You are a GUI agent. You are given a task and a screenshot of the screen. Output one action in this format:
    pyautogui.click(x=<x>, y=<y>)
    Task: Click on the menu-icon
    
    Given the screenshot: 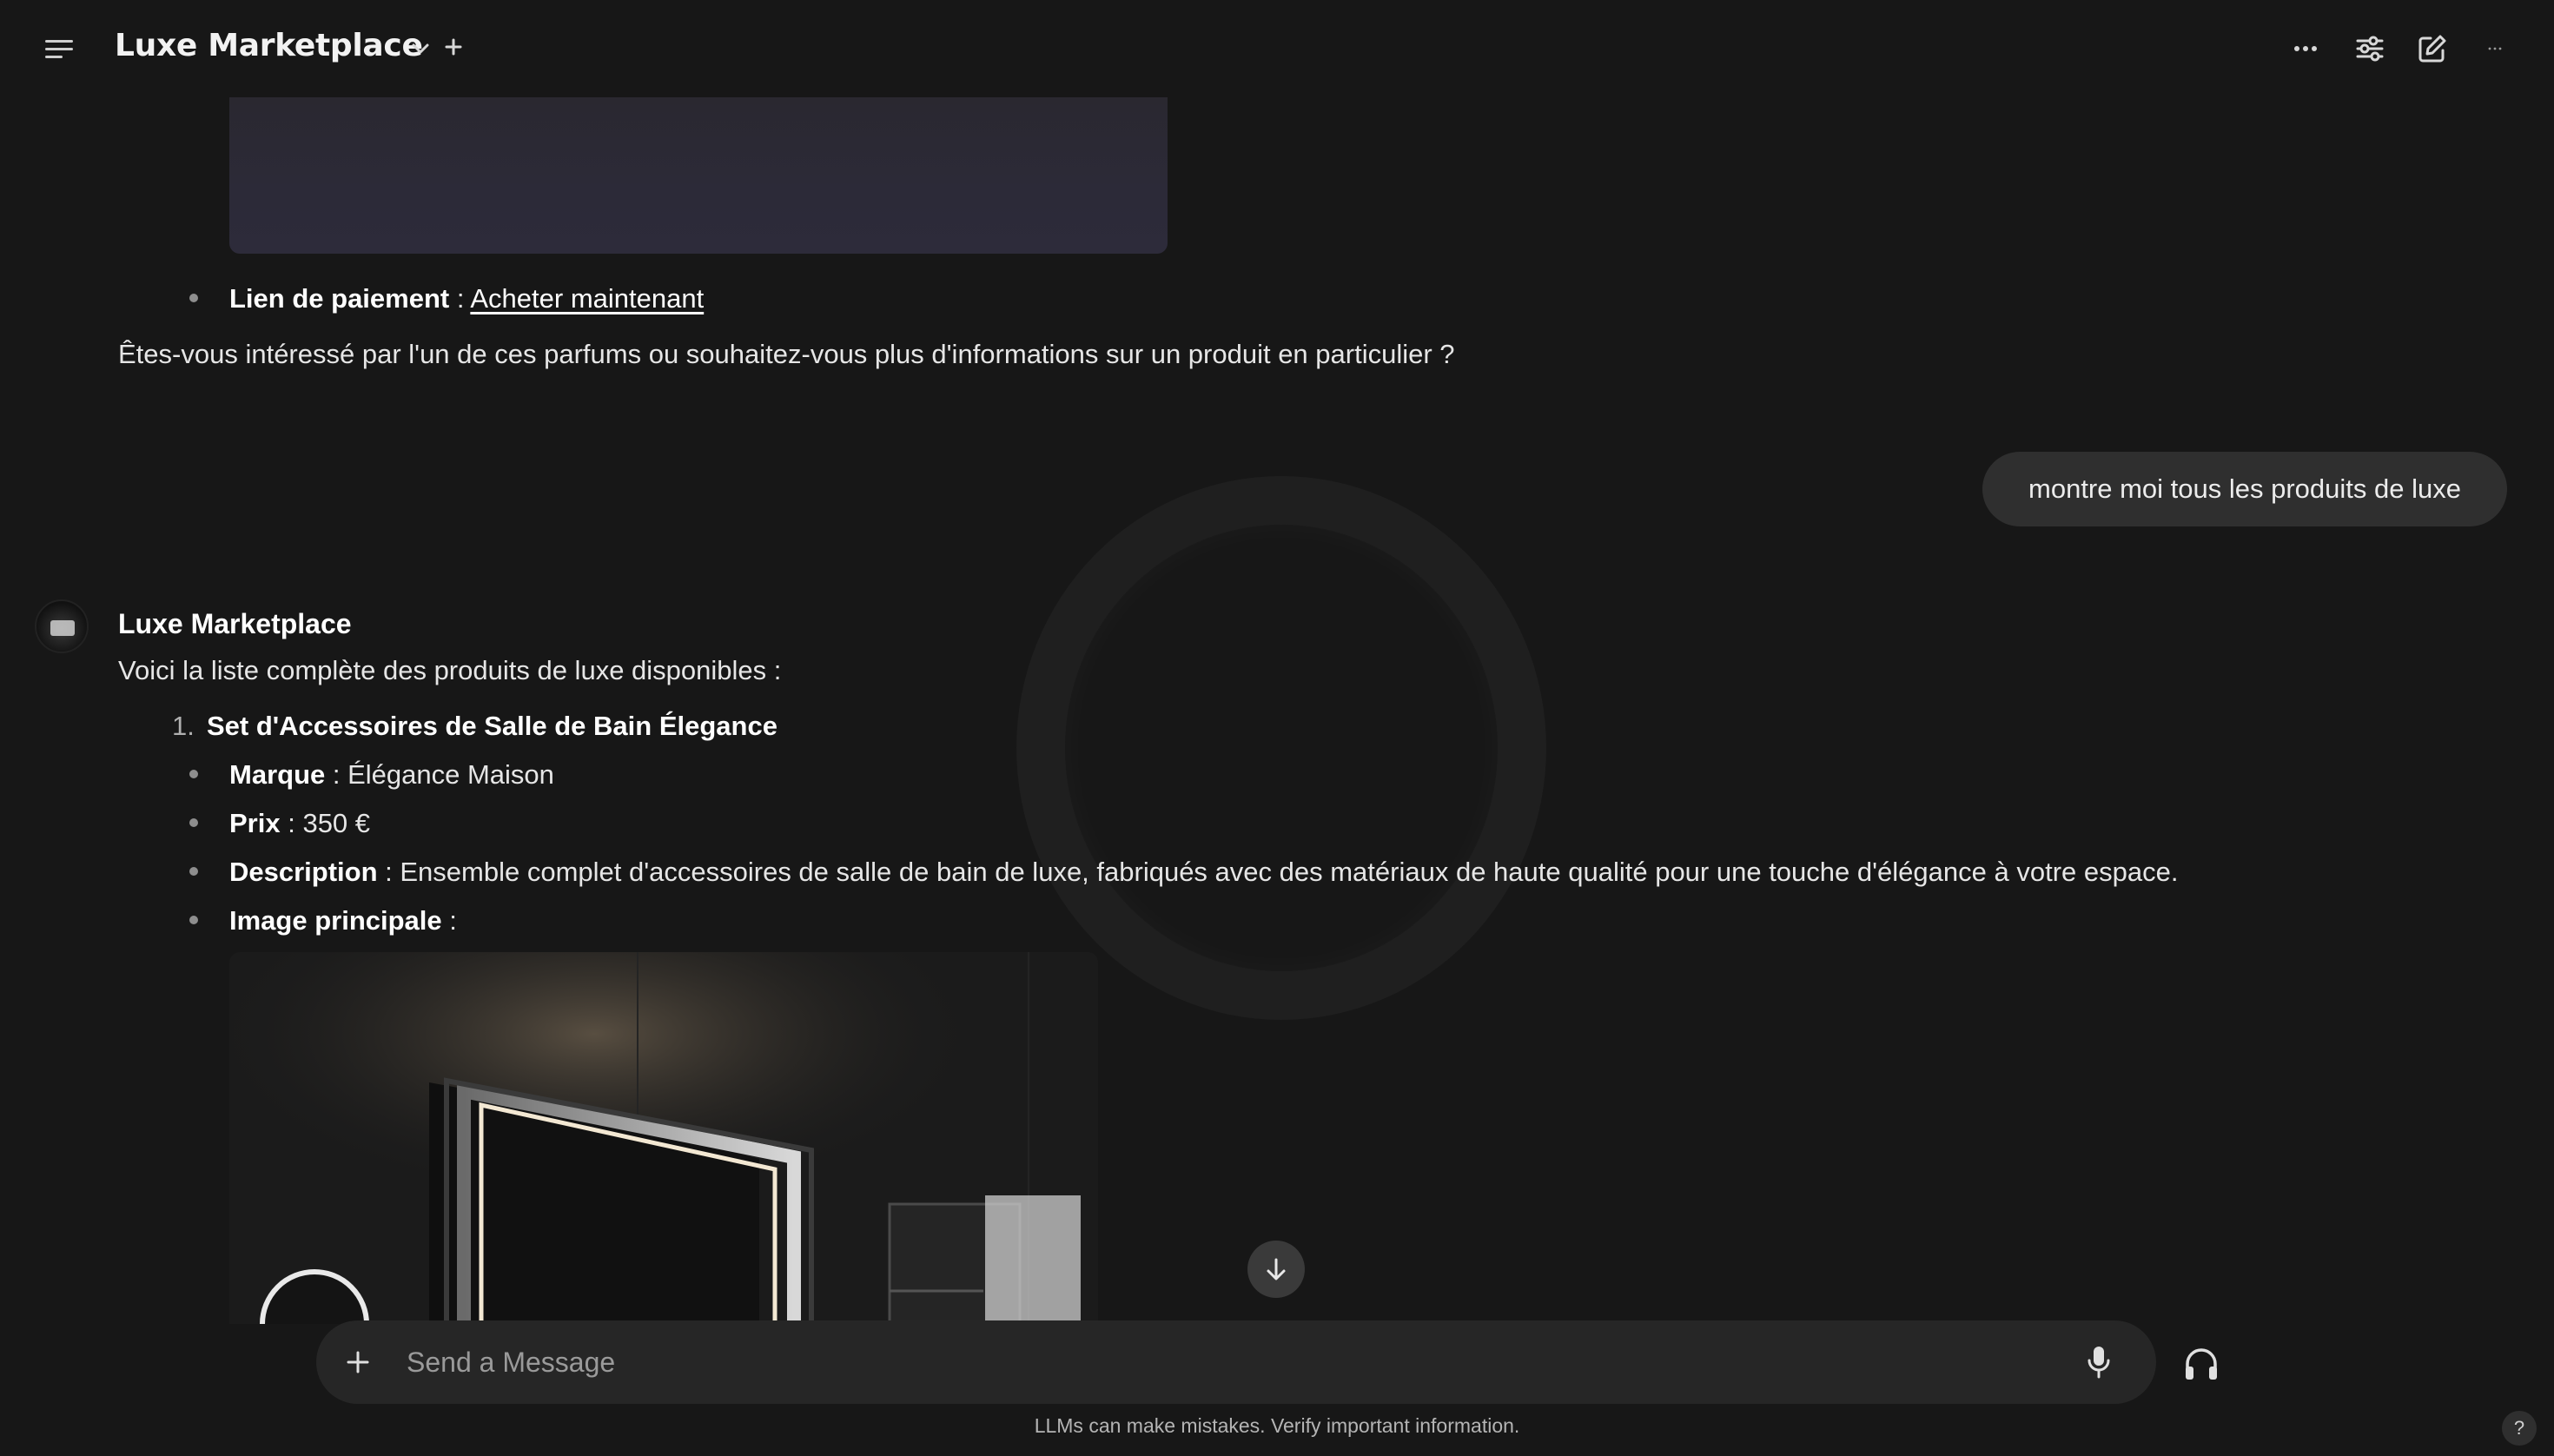 What is the action you would take?
    pyautogui.click(x=59, y=49)
    